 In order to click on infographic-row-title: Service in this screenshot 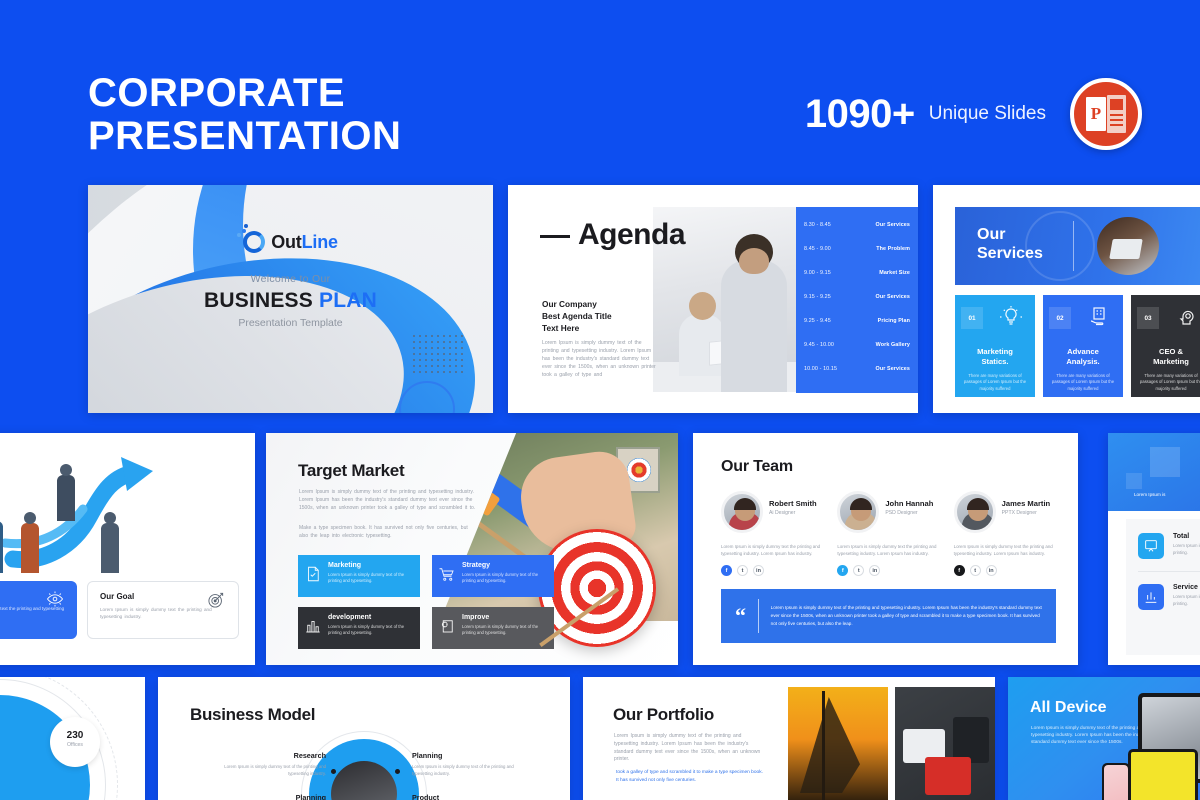, I will do `click(1185, 587)`.